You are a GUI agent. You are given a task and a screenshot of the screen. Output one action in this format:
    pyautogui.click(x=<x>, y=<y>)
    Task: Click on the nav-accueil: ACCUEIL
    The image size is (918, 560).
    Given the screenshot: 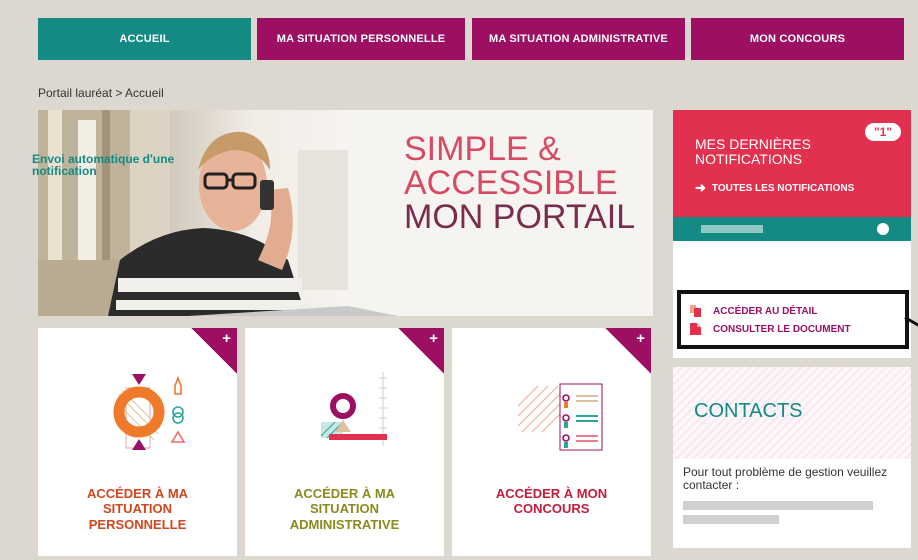 What is the action you would take?
    pyautogui.click(x=144, y=39)
    